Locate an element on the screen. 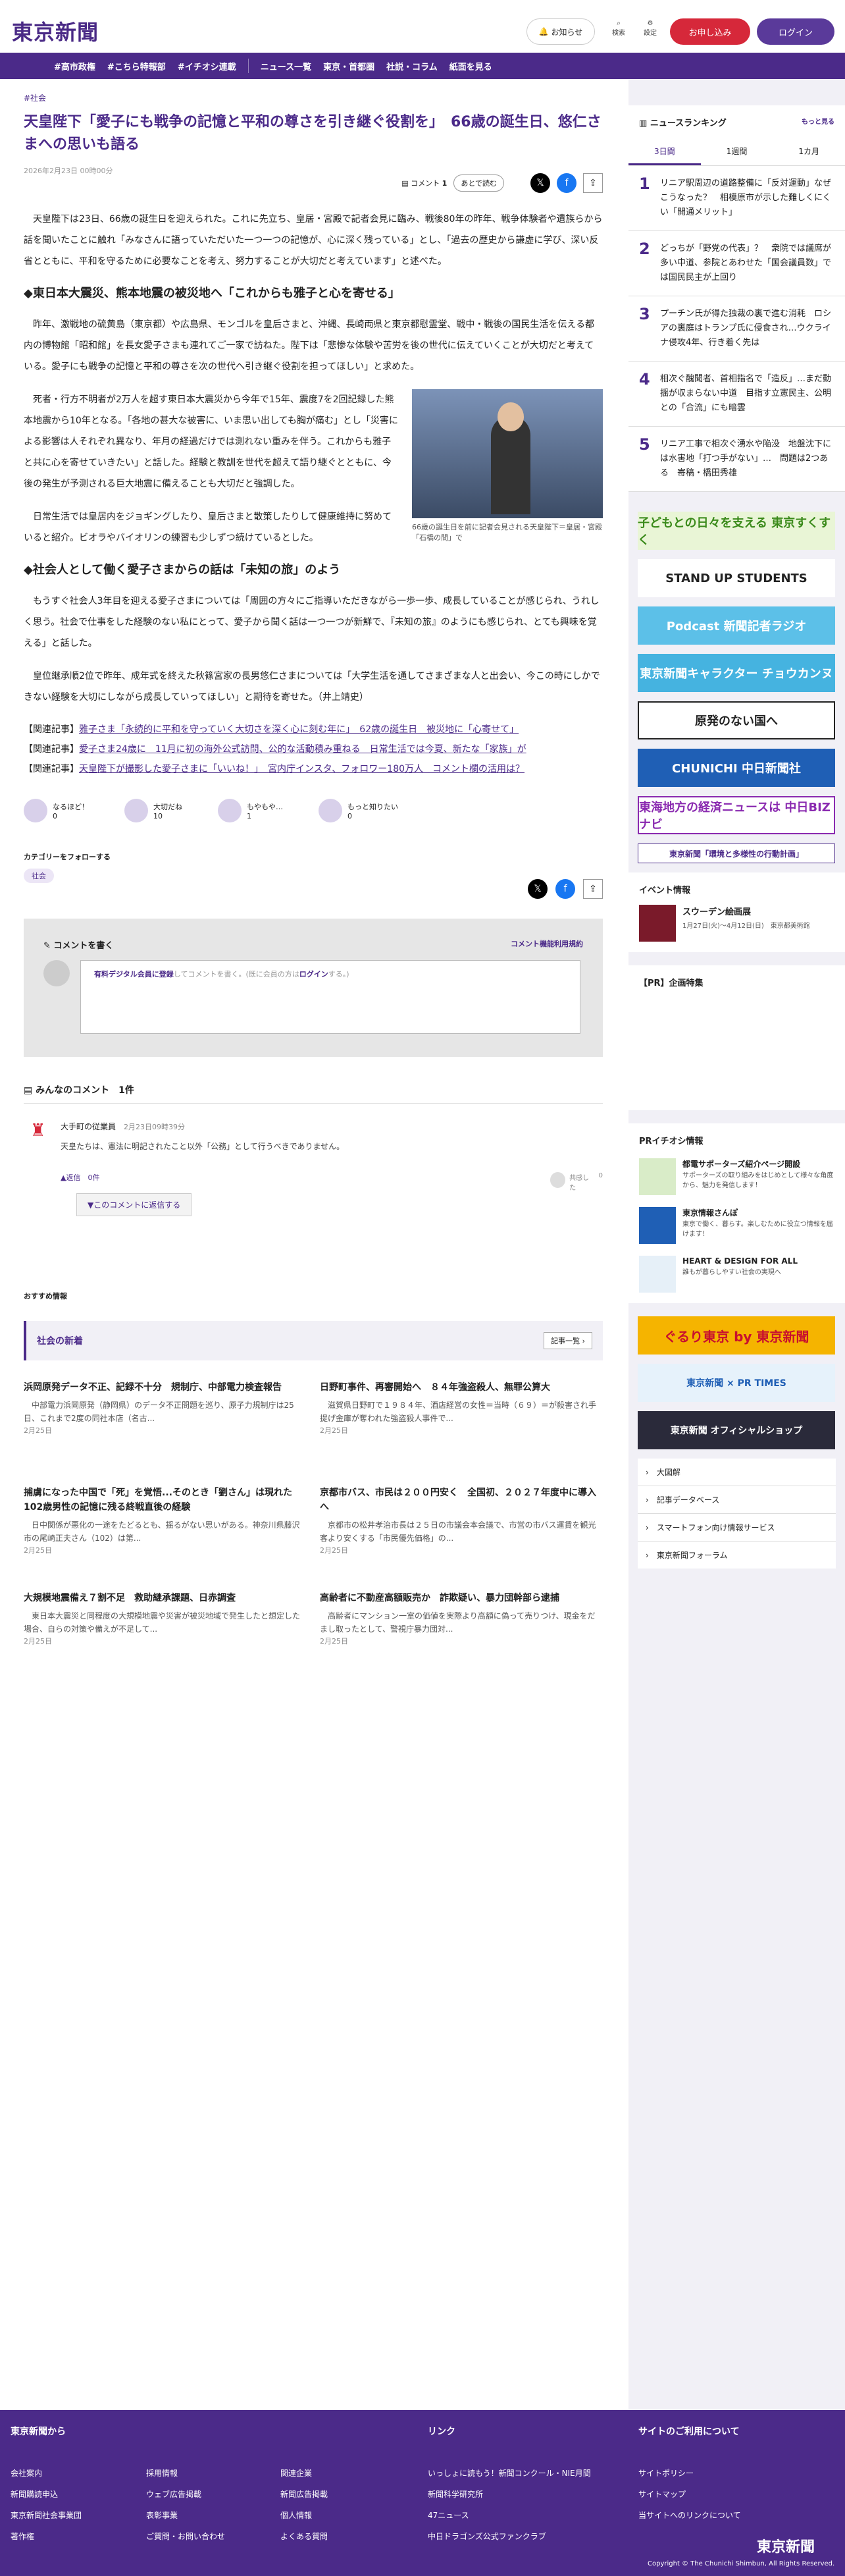 This screenshot has width=845, height=2576. nav-item: #高市政権 is located at coordinates (74, 66).